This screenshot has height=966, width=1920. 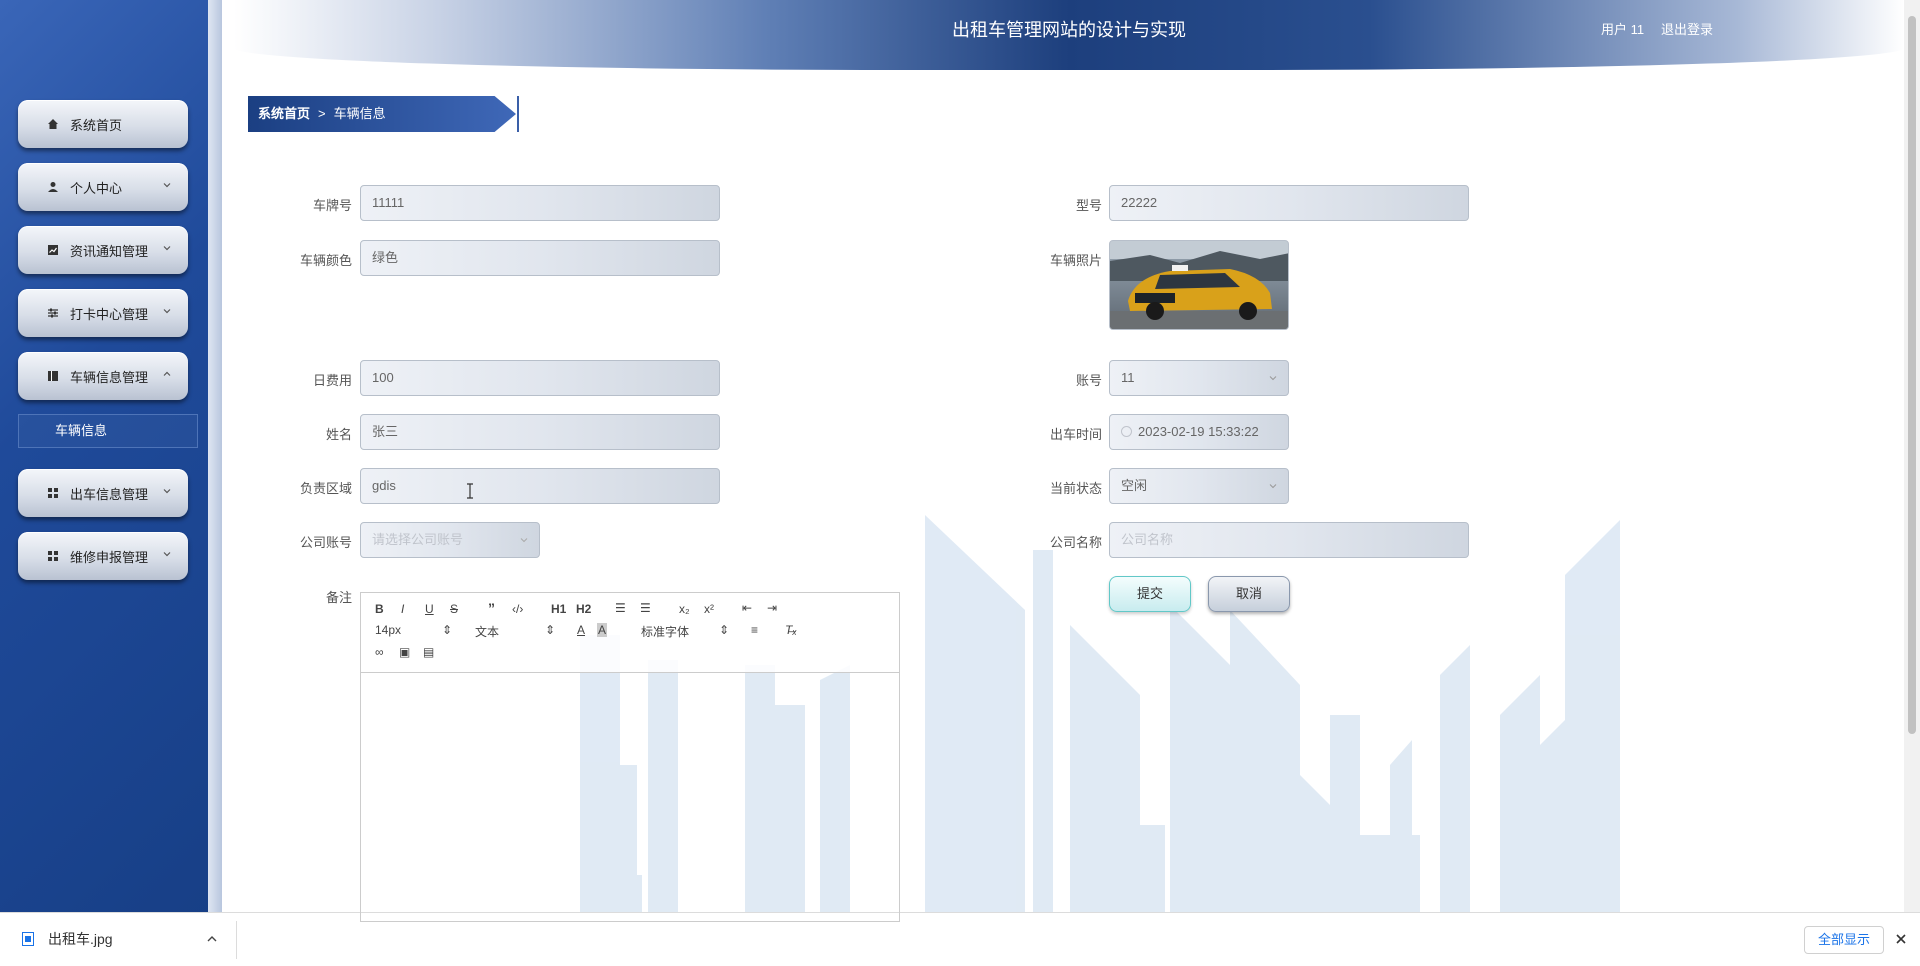 What do you see at coordinates (1901, 939) in the screenshot?
I see `close-icon` at bounding box center [1901, 939].